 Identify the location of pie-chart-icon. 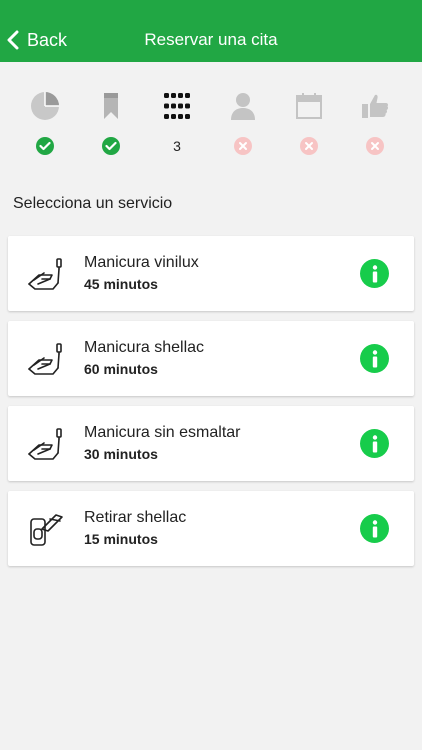
(45, 106).